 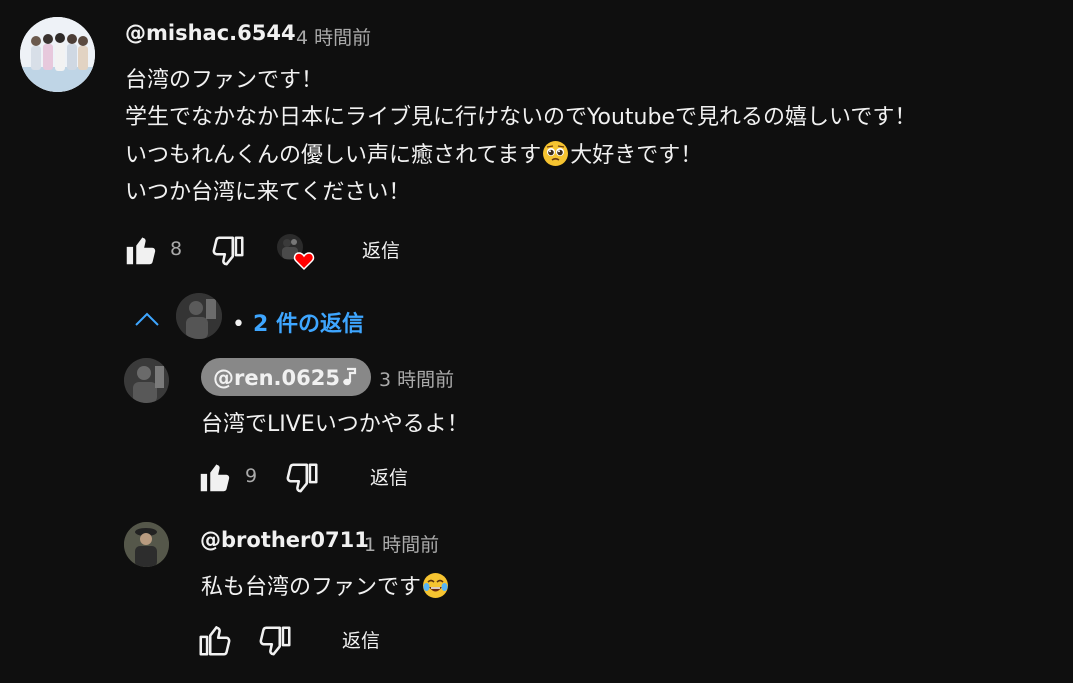 What do you see at coordinates (298, 254) in the screenshot?
I see `creator-heart-icon` at bounding box center [298, 254].